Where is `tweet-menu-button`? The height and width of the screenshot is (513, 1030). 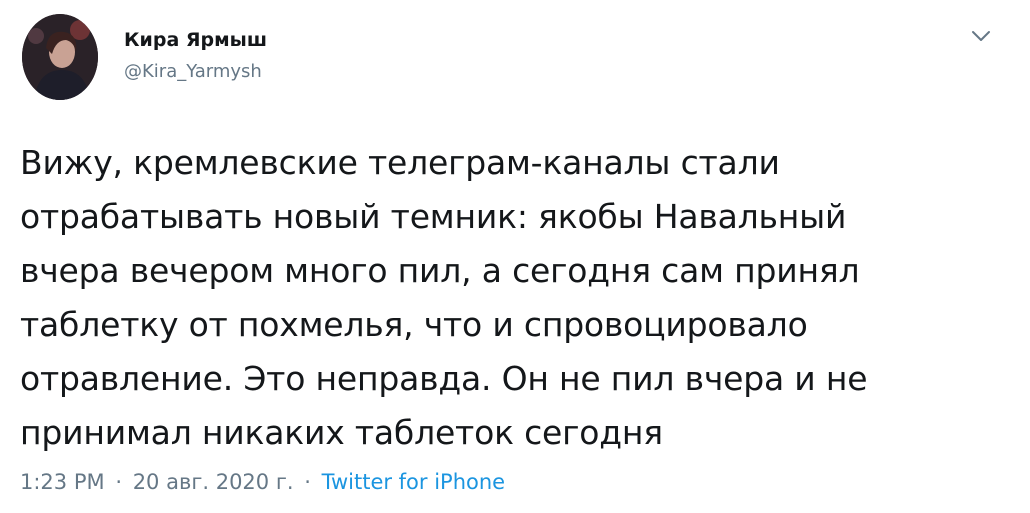 tweet-menu-button is located at coordinates (981, 36).